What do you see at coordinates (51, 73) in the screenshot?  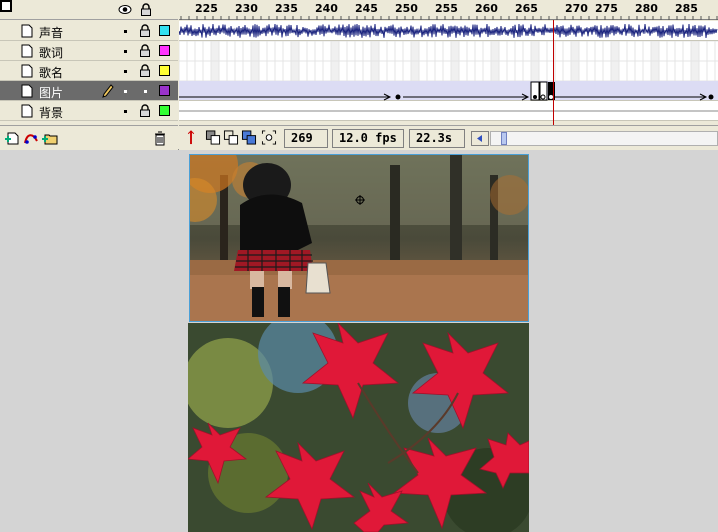 I see `layer-name: 歌名` at bounding box center [51, 73].